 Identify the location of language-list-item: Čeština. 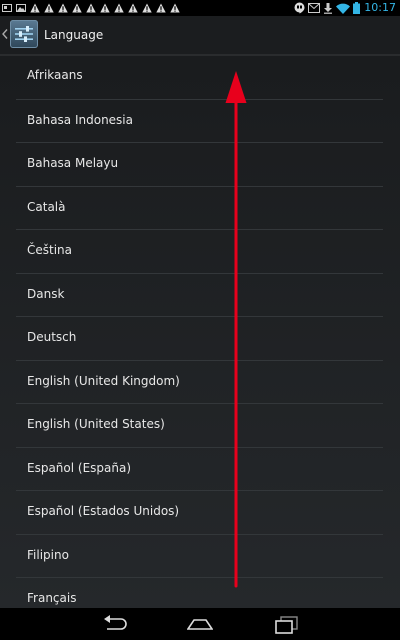
(199, 252).